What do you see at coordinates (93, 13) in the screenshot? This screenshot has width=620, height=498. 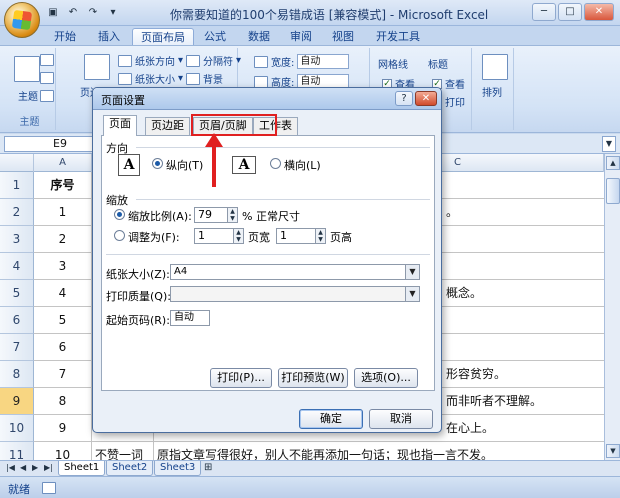 I see `redo-icon: ↷` at bounding box center [93, 13].